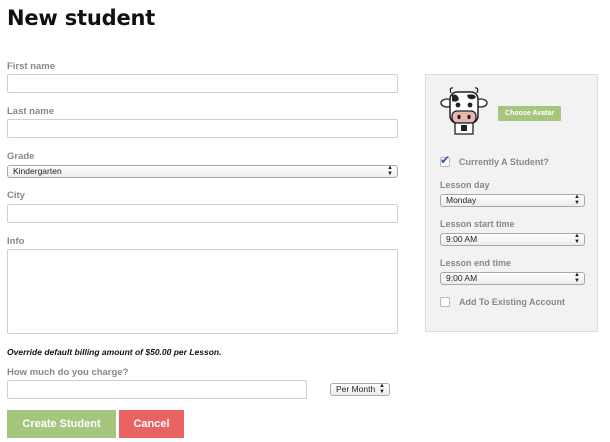 The height and width of the screenshot is (442, 610). What do you see at coordinates (512, 239) in the screenshot?
I see `lesson-start-select: 9:00 AM ▲ ▼` at bounding box center [512, 239].